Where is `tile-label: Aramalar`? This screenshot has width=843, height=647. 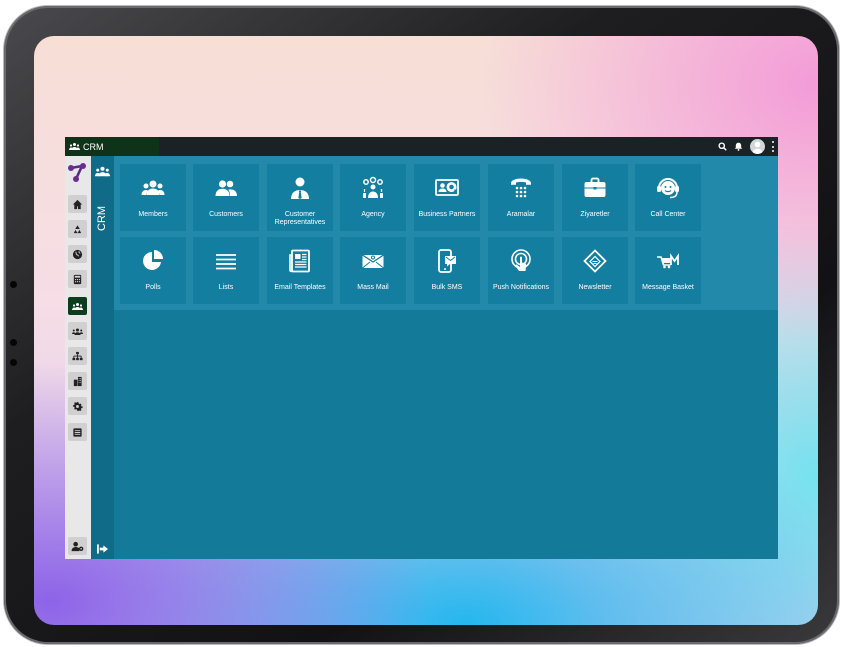 tile-label: Aramalar is located at coordinates (521, 214).